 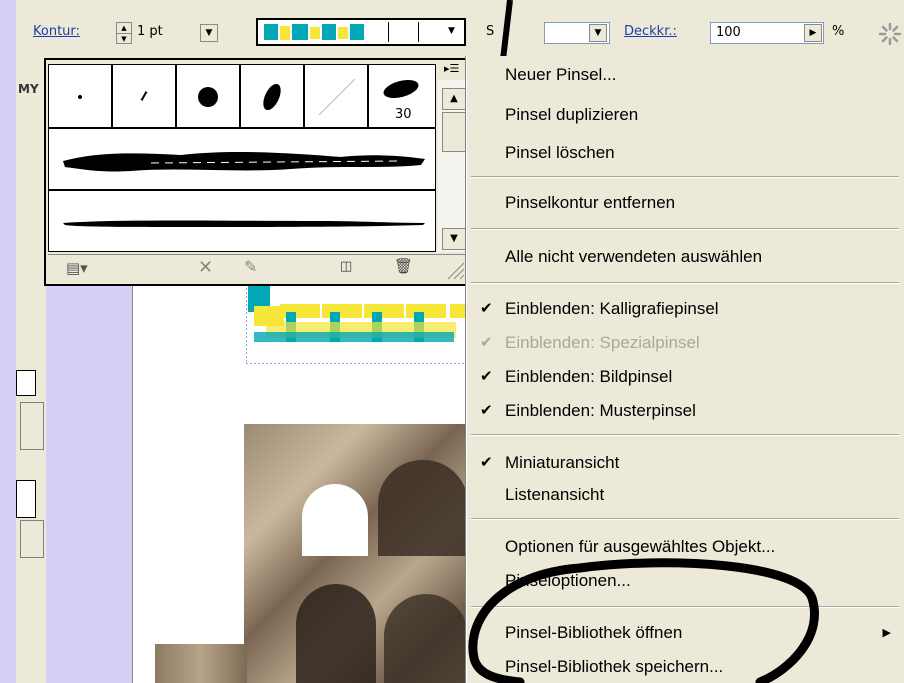 What do you see at coordinates (685, 463) in the screenshot?
I see `menu-item-miniaturansicht: ✔ Miniaturansicht` at bounding box center [685, 463].